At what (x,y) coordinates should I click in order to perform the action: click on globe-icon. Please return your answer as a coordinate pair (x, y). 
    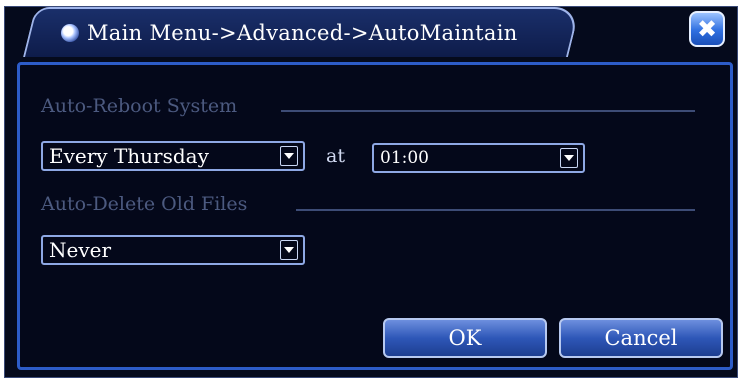
    Looking at the image, I should click on (70, 33).